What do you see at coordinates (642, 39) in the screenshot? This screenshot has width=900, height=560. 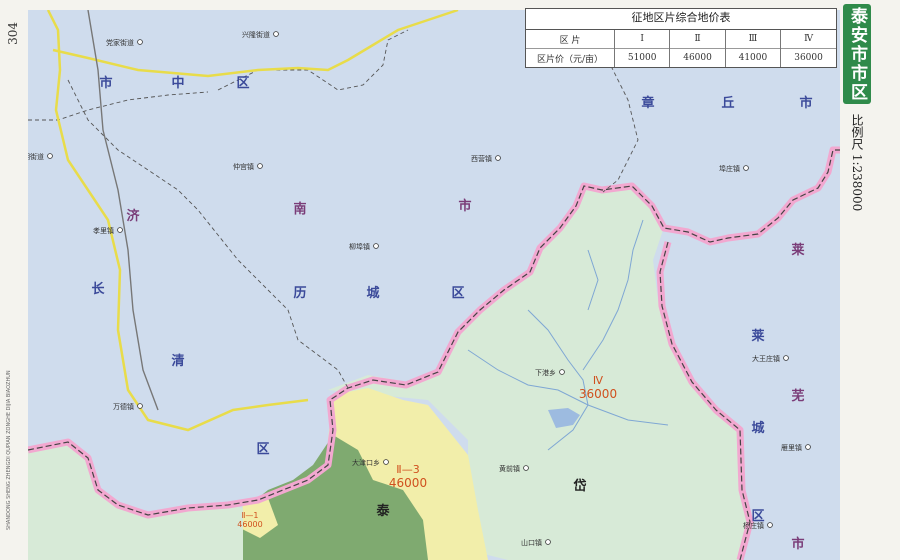 I see `legend-zone-cell: Ⅰ` at bounding box center [642, 39].